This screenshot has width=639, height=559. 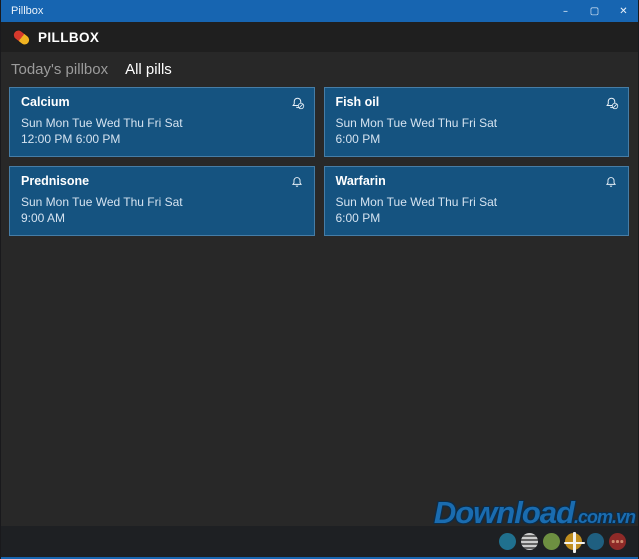 What do you see at coordinates (574, 542) in the screenshot?
I see `add-pill-button` at bounding box center [574, 542].